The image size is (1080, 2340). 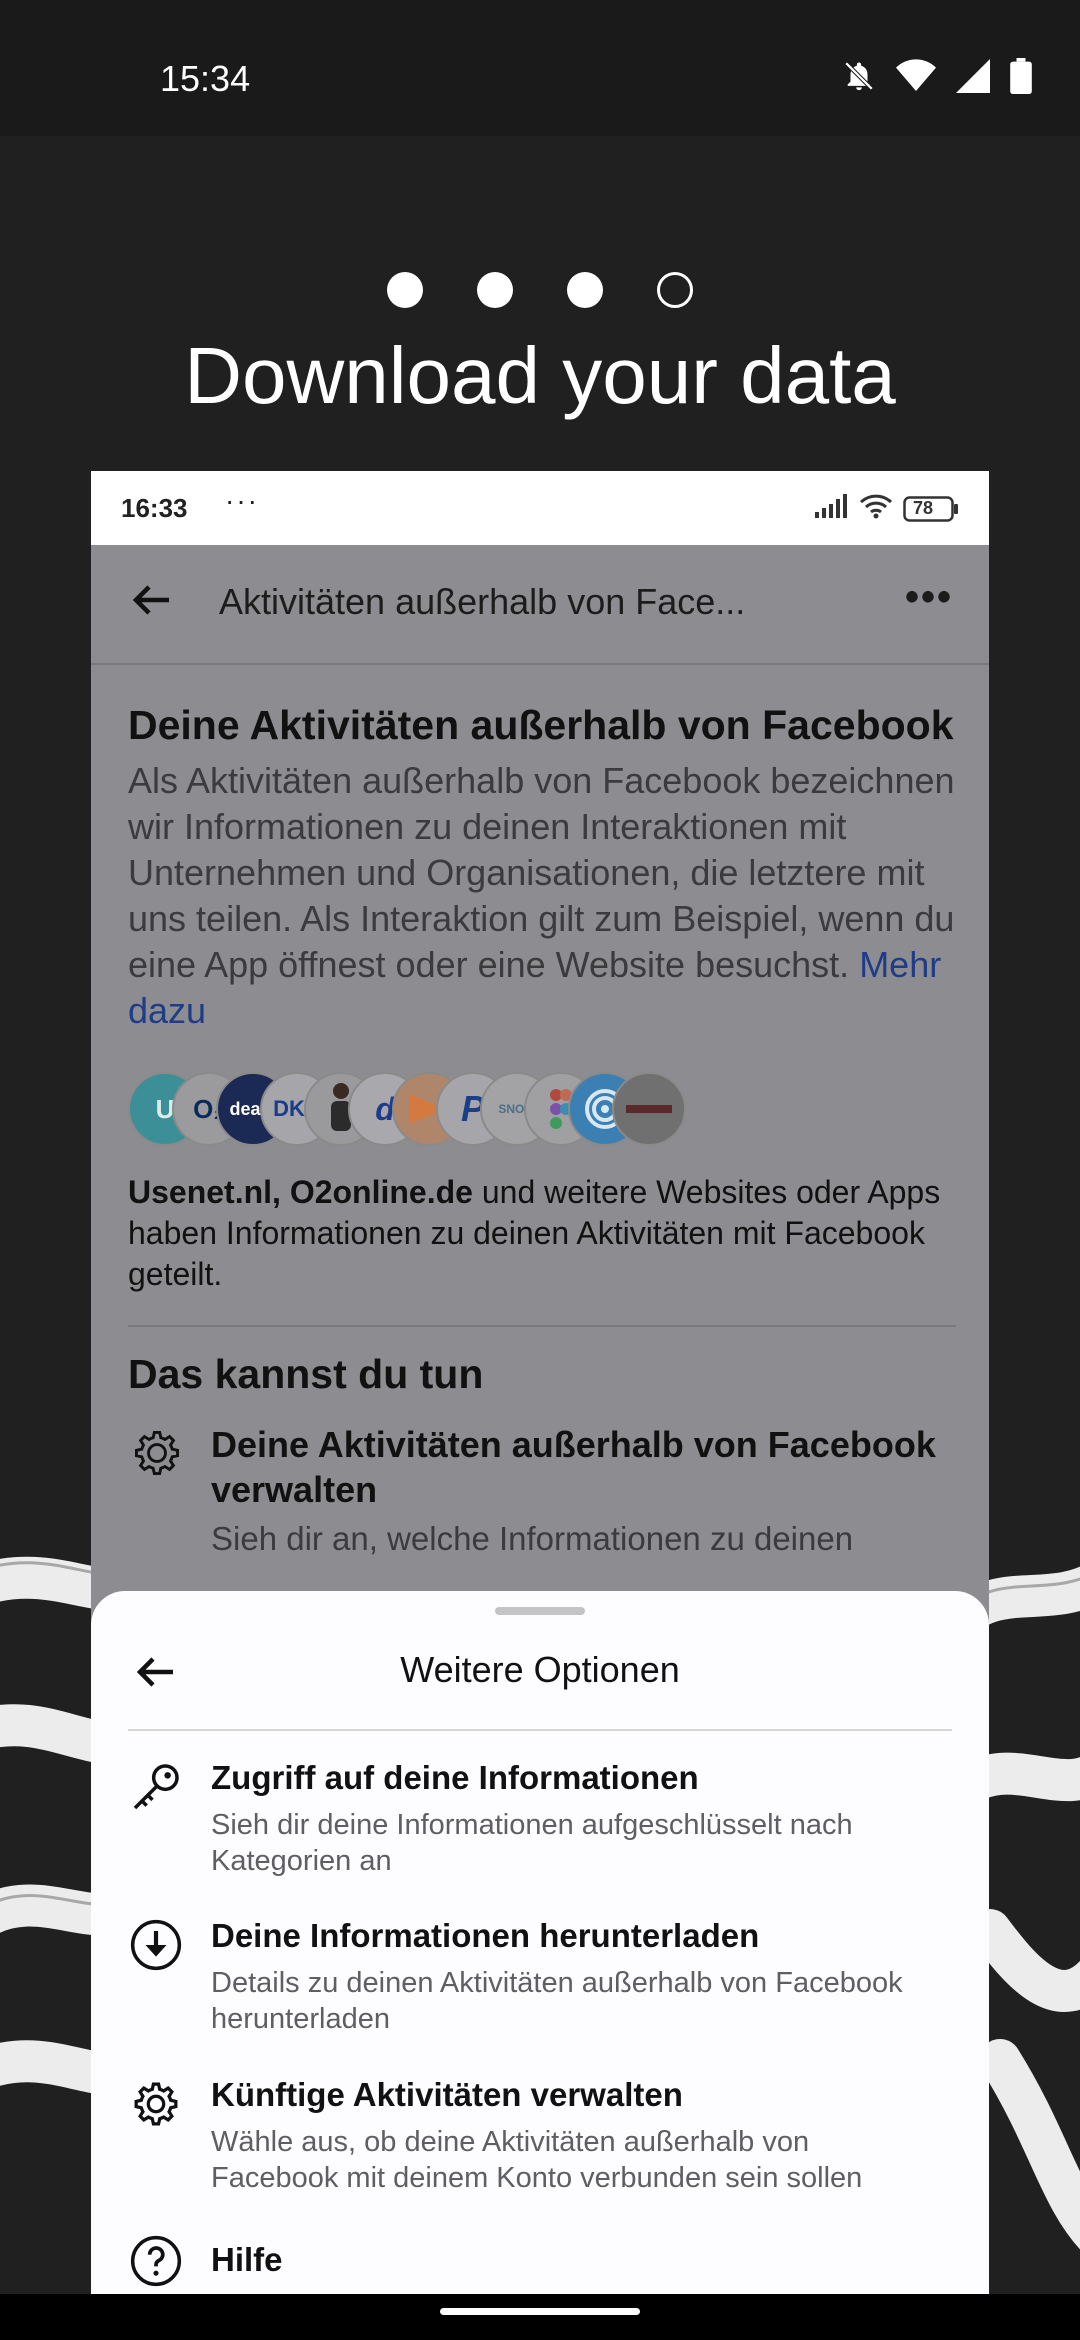 I want to click on shared-sites-bold: Usenet.nl, O2online.de, so click(x=300, y=1192).